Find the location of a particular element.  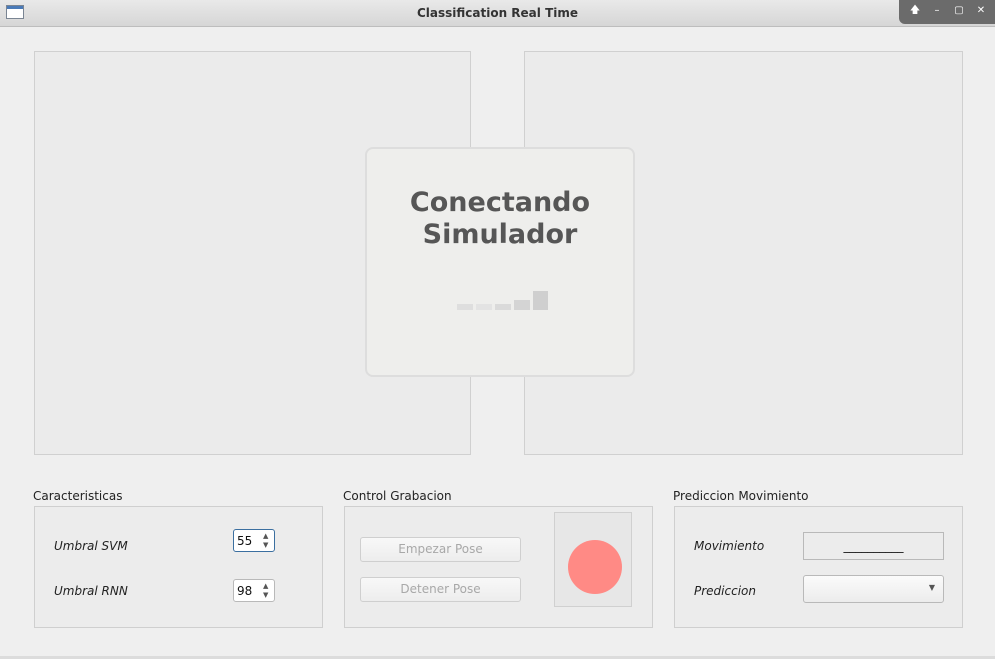

window-title: Classification Real Time is located at coordinates (497, 13).